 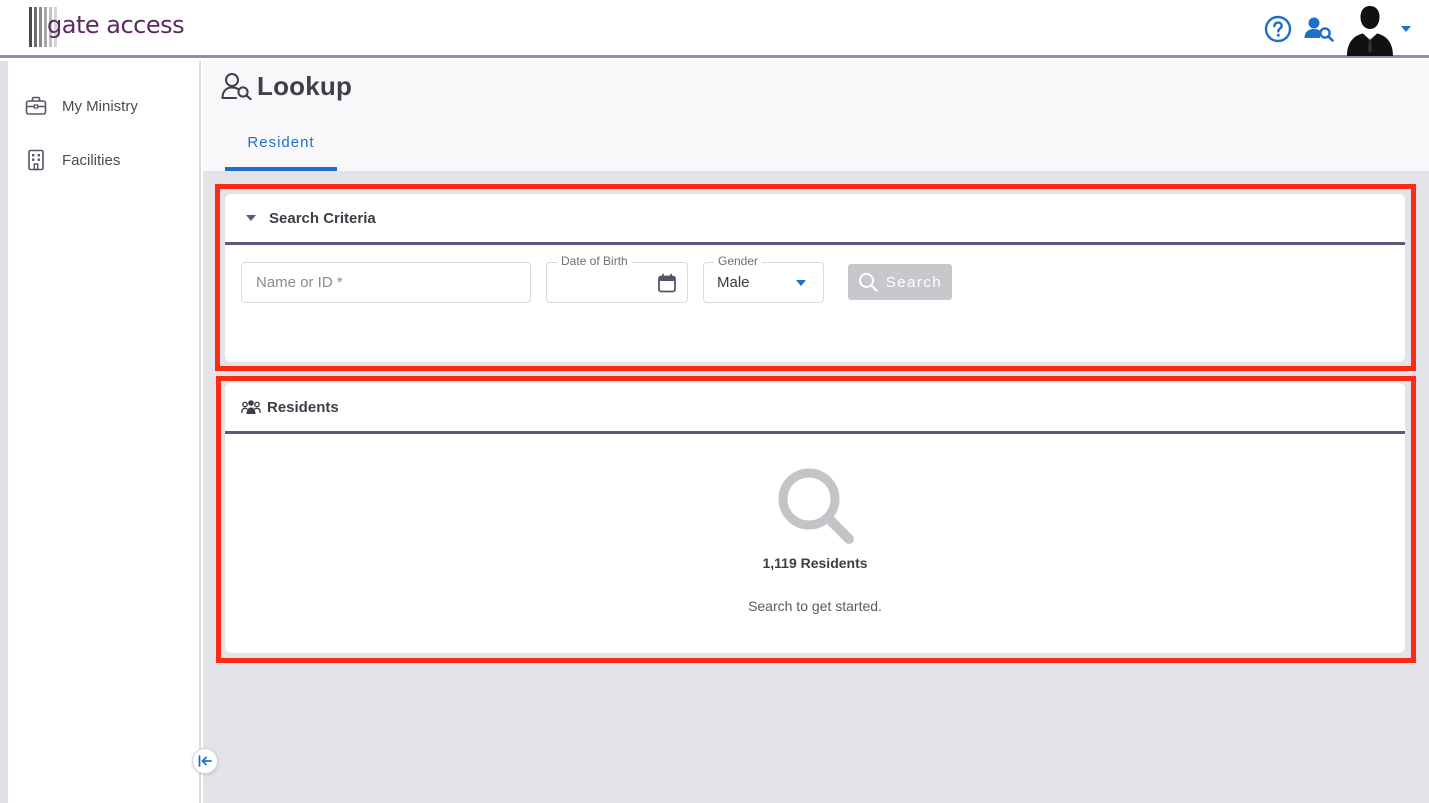 I want to click on avatar-silhouette-icon, so click(x=1370, y=31).